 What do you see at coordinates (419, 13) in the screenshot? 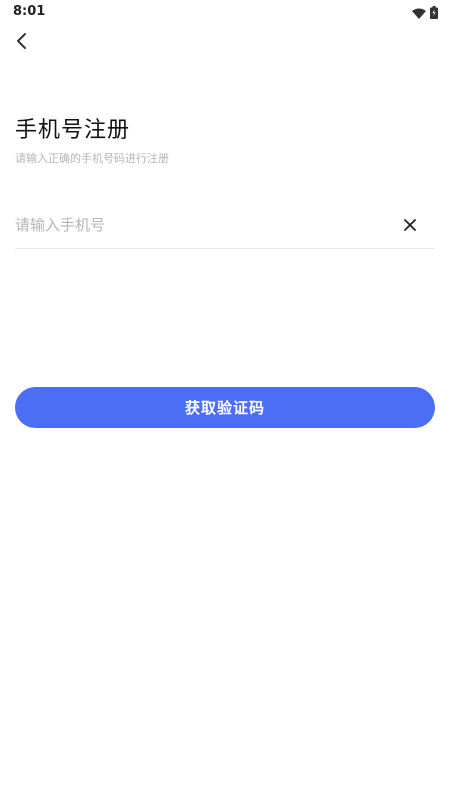
I see `wifi-icon` at bounding box center [419, 13].